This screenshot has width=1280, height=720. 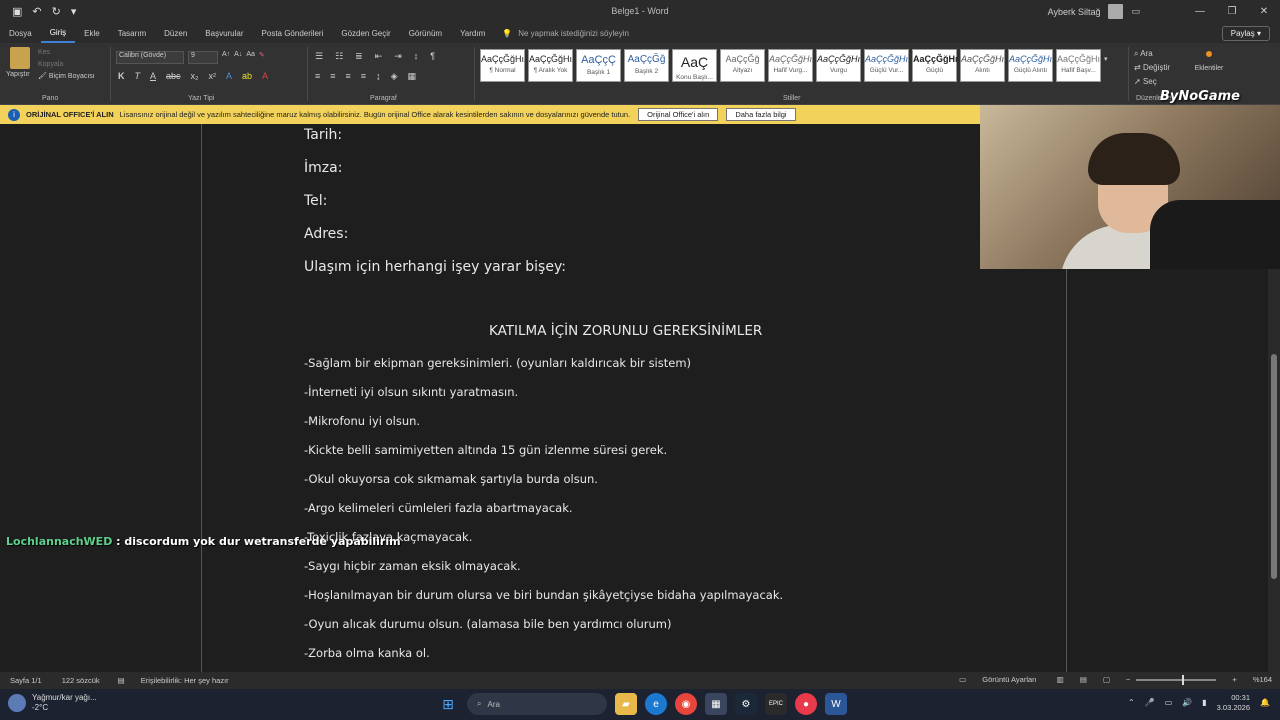 What do you see at coordinates (432, 56) in the screenshot?
I see `pilcrow-icon: ¶` at bounding box center [432, 56].